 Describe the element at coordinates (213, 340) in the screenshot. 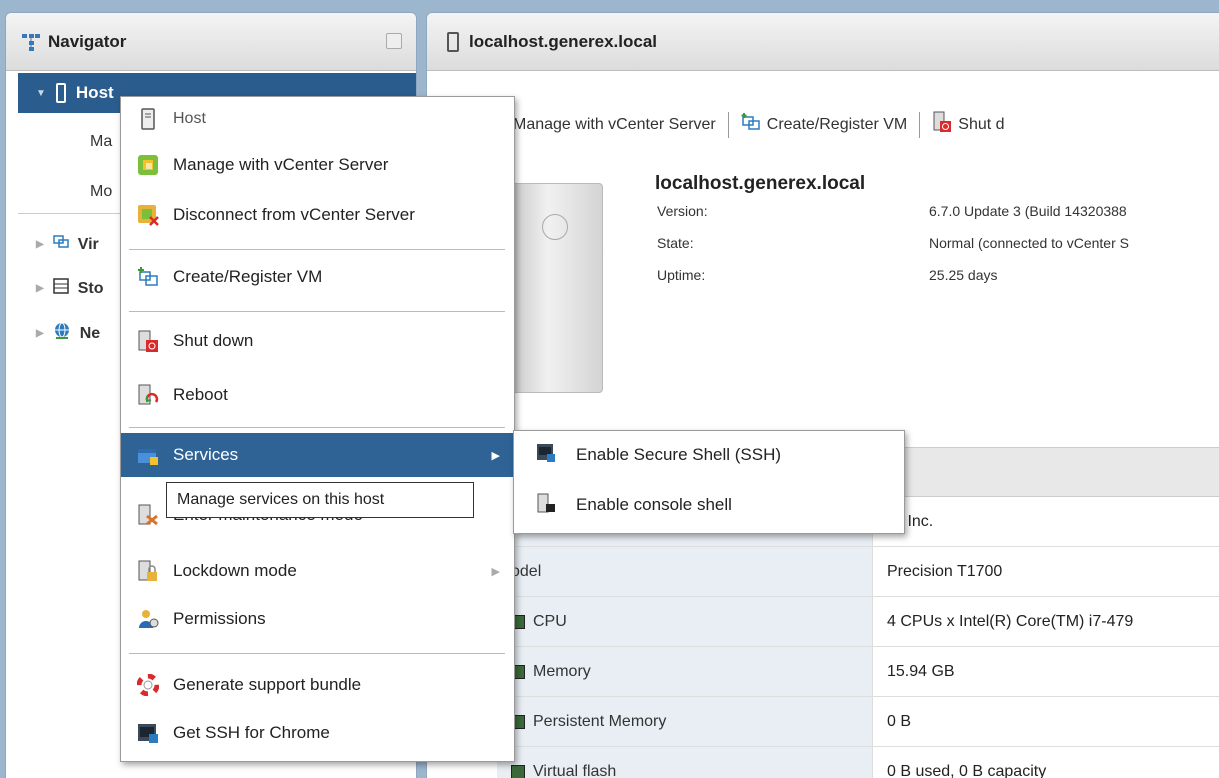

I see `ctx-shutdown-label: Shut down` at that location.